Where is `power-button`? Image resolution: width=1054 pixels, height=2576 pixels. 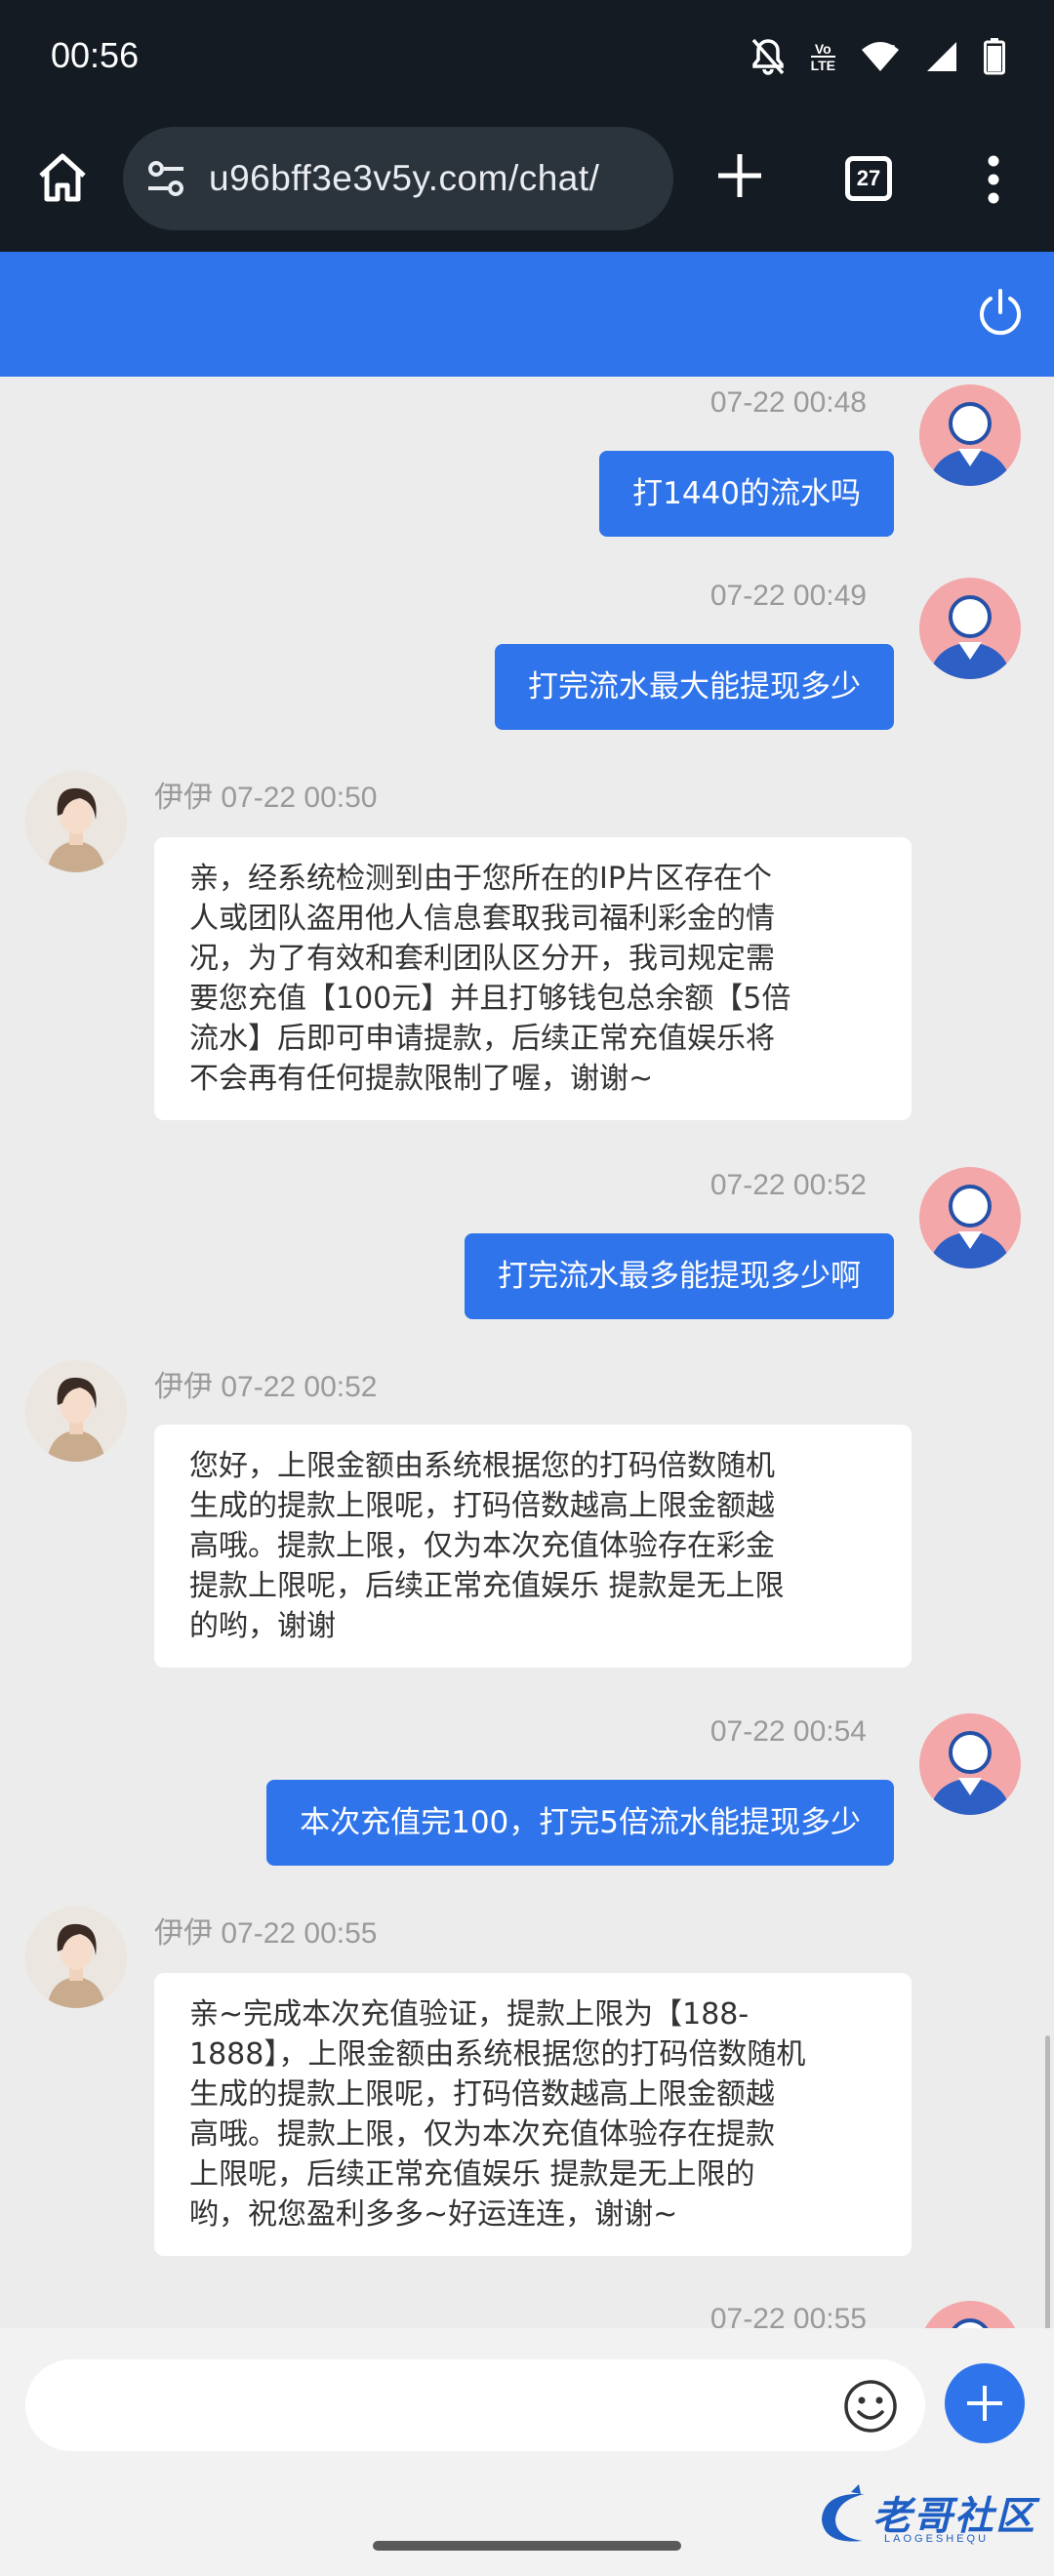 power-button is located at coordinates (1001, 313).